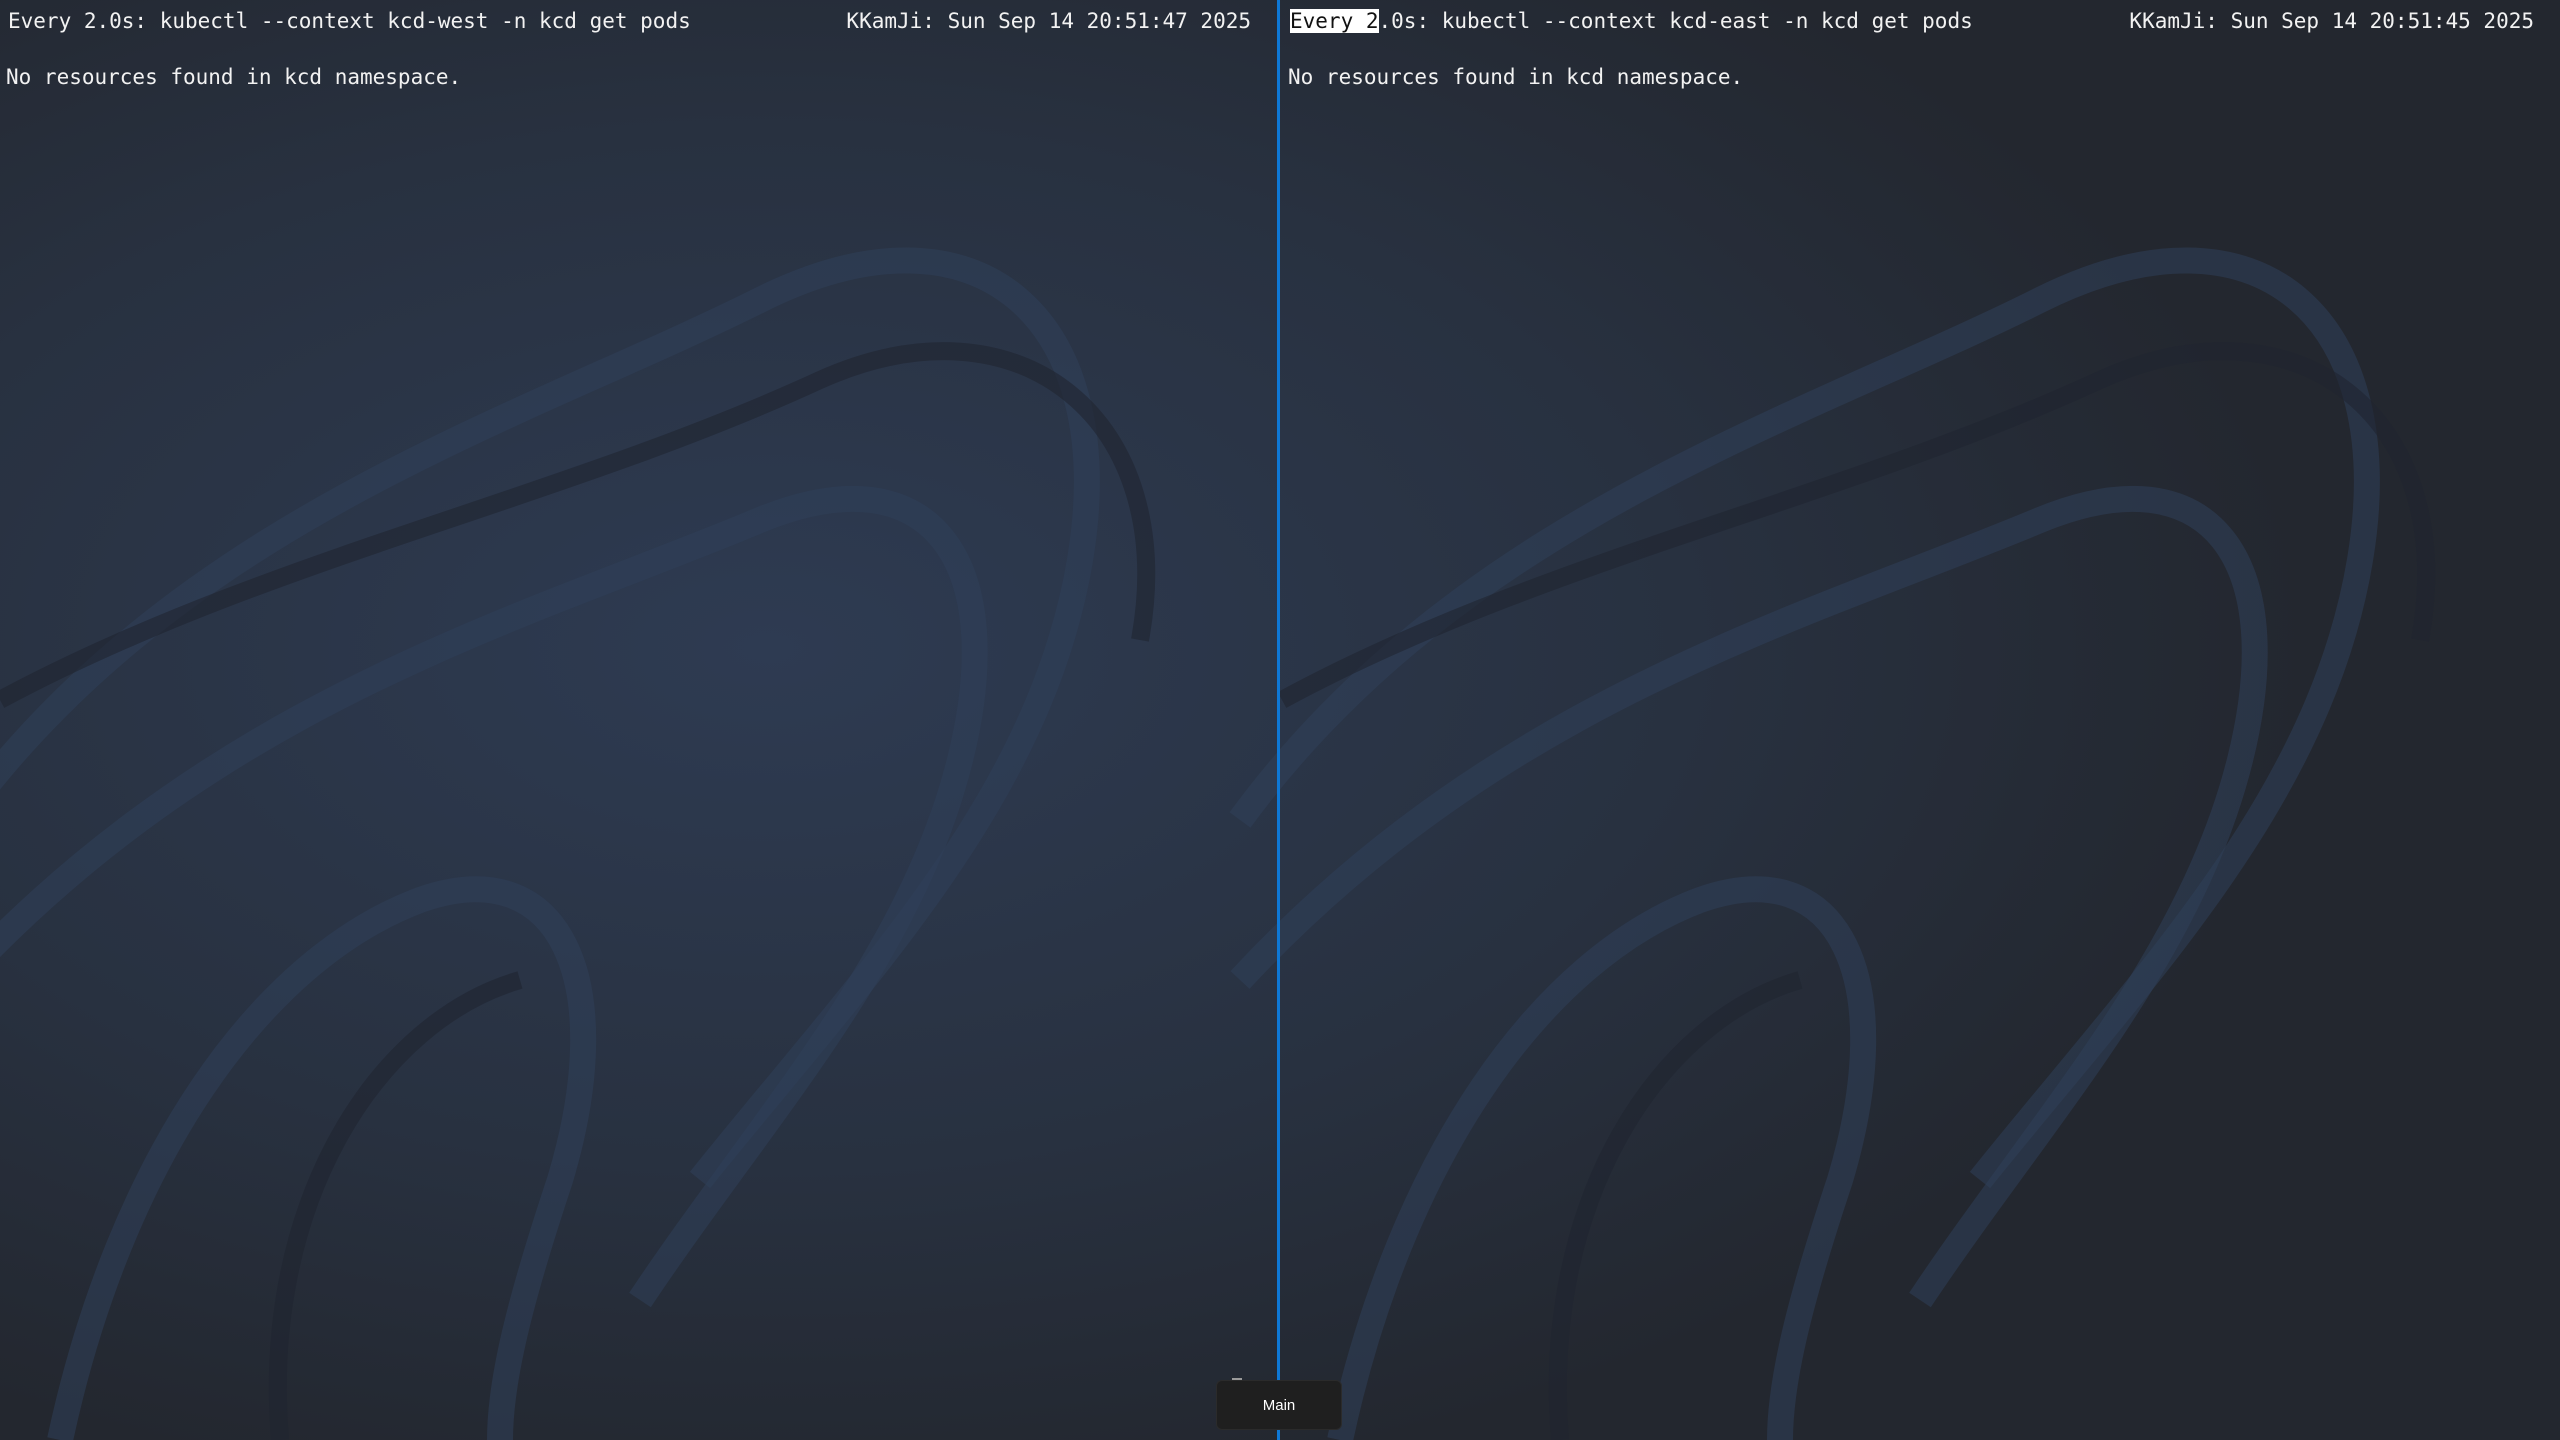 The width and height of the screenshot is (2560, 1440). Describe the element at coordinates (1048, 21) in the screenshot. I see `watch-timestamp: KKamJi: Sun Sep 14 20:51:47 2025` at that location.